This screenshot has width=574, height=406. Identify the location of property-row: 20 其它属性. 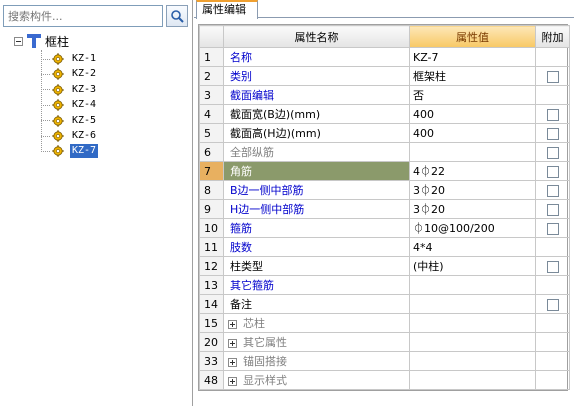
(384, 342).